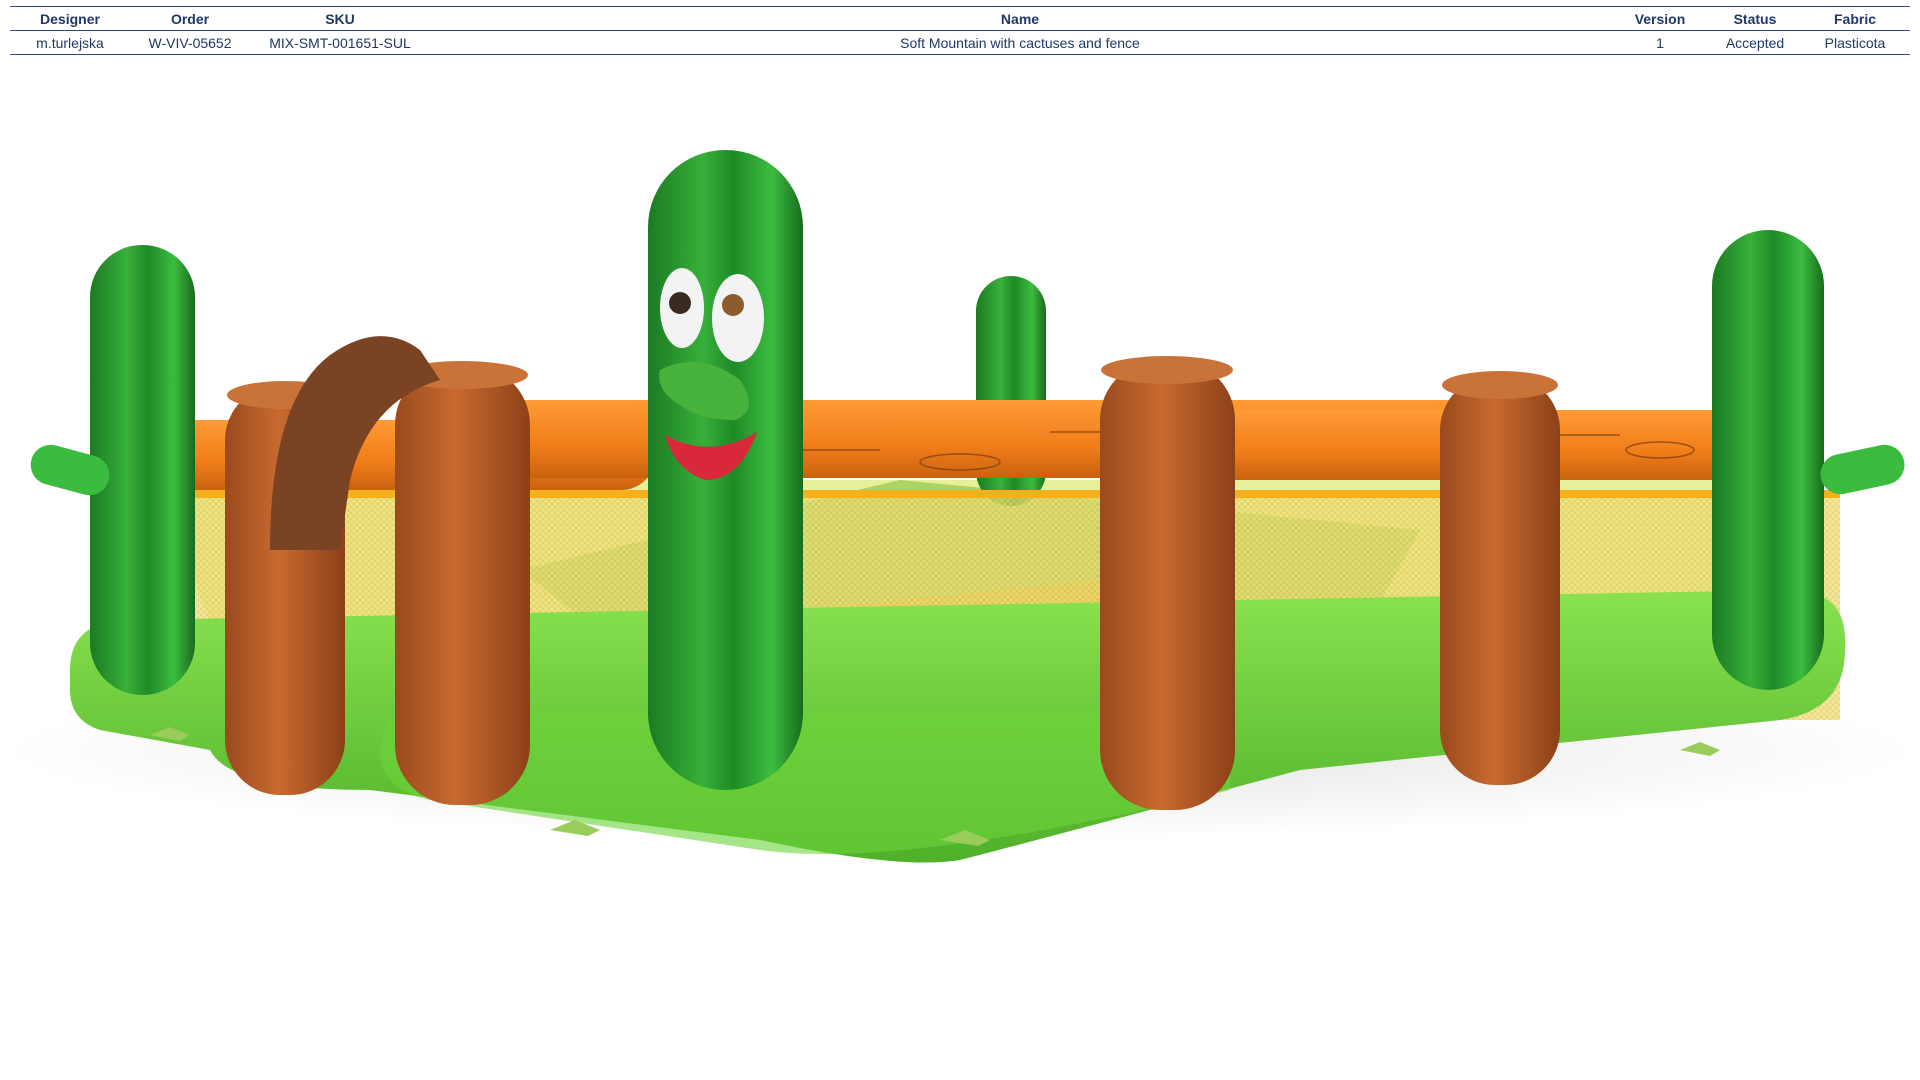 The height and width of the screenshot is (1080, 1920). What do you see at coordinates (340, 42) in the screenshot?
I see `cell-sku: MIX-SMT-001651-SUL` at bounding box center [340, 42].